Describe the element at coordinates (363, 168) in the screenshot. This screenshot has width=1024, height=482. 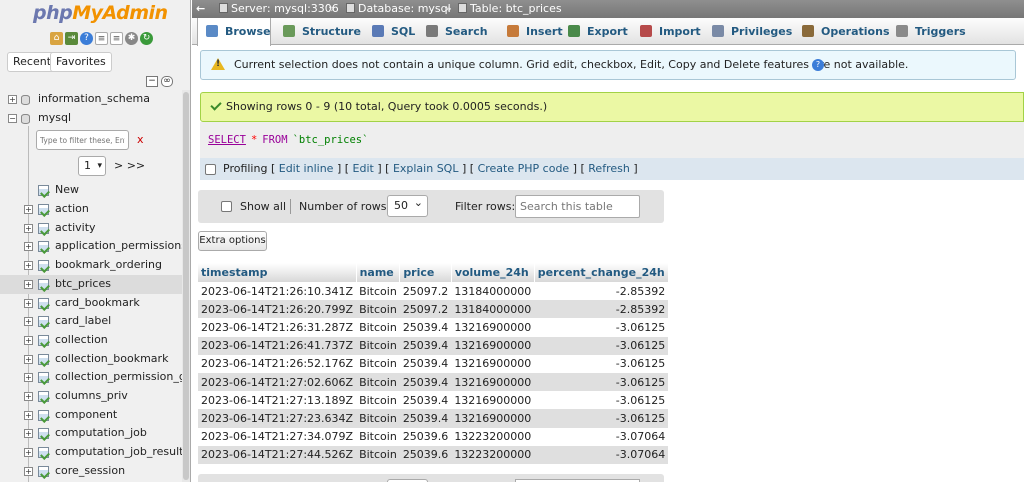
I see `edit-link: Edit` at that location.